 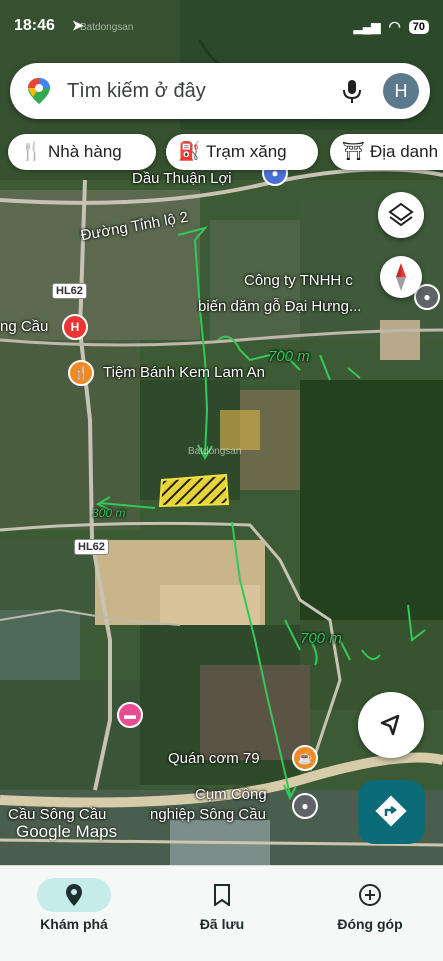 I want to click on compass-button, so click(x=401, y=277).